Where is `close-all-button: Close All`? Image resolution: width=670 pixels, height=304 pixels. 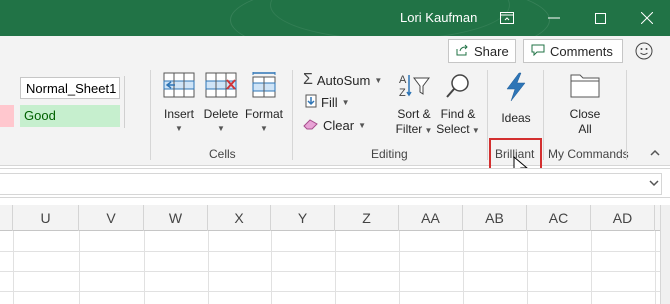 close-all-button: Close All is located at coordinates (585, 104).